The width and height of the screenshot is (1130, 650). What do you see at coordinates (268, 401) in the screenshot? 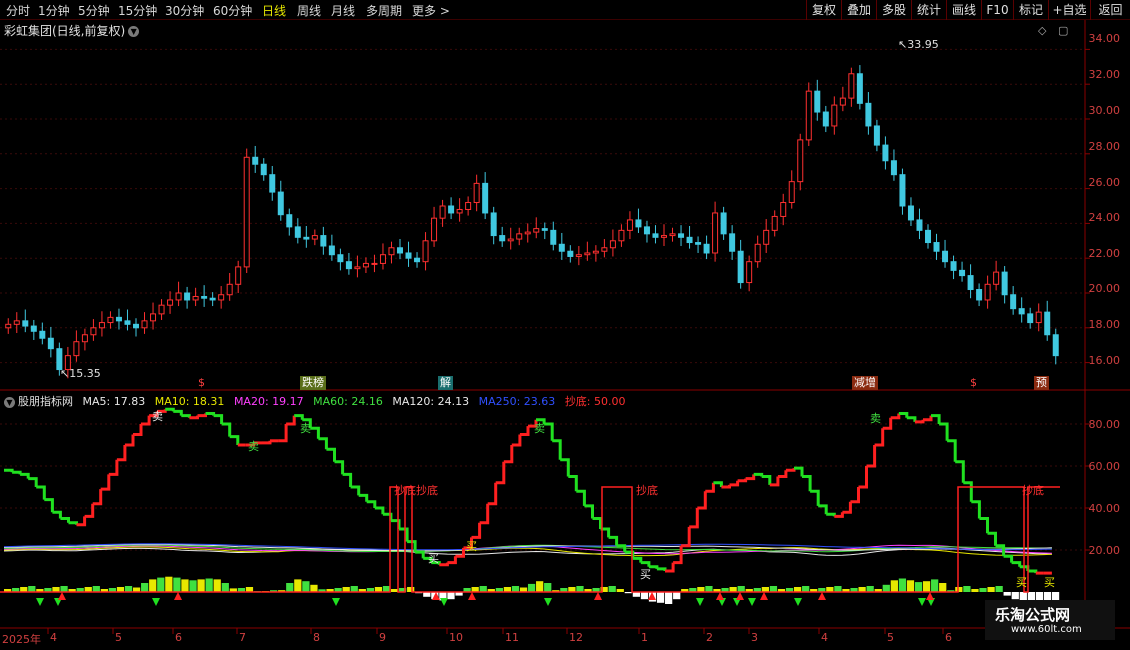
I see `legend-ma20: MA20: 19.17` at bounding box center [268, 401].